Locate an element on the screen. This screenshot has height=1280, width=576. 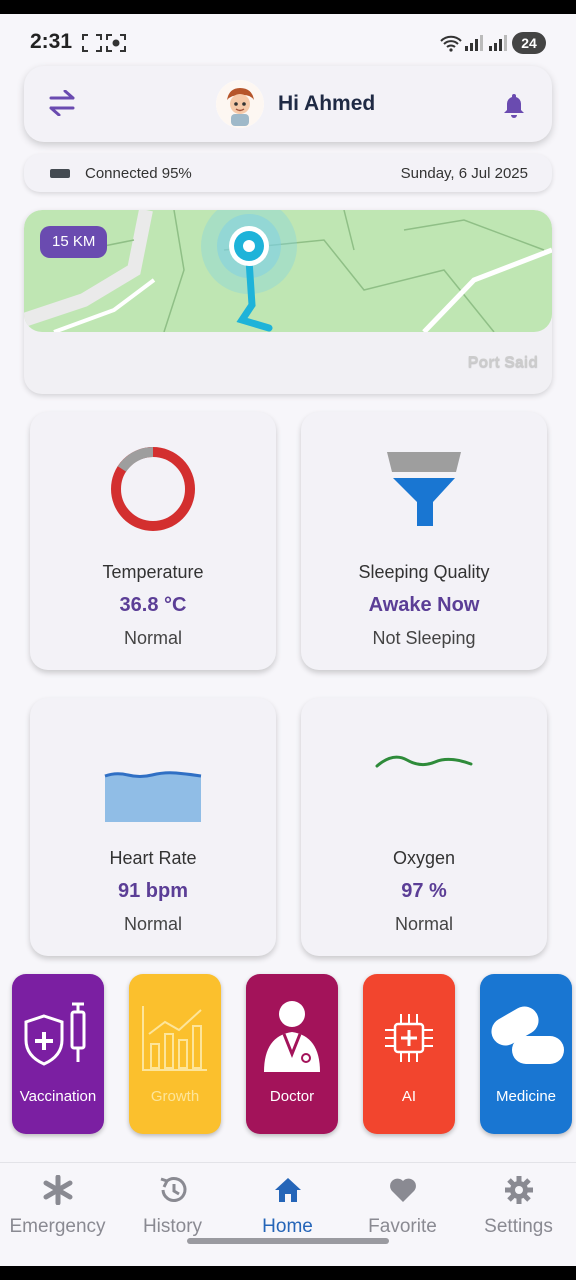
action-label: Doctor is located at coordinates (292, 1096).